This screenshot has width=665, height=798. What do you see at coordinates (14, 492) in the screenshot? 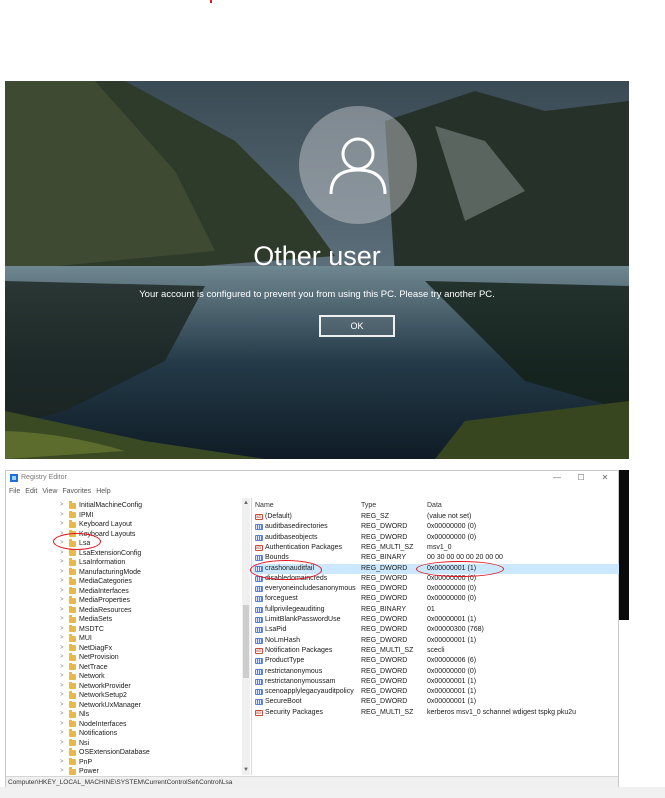
I see `menu-file: File` at bounding box center [14, 492].